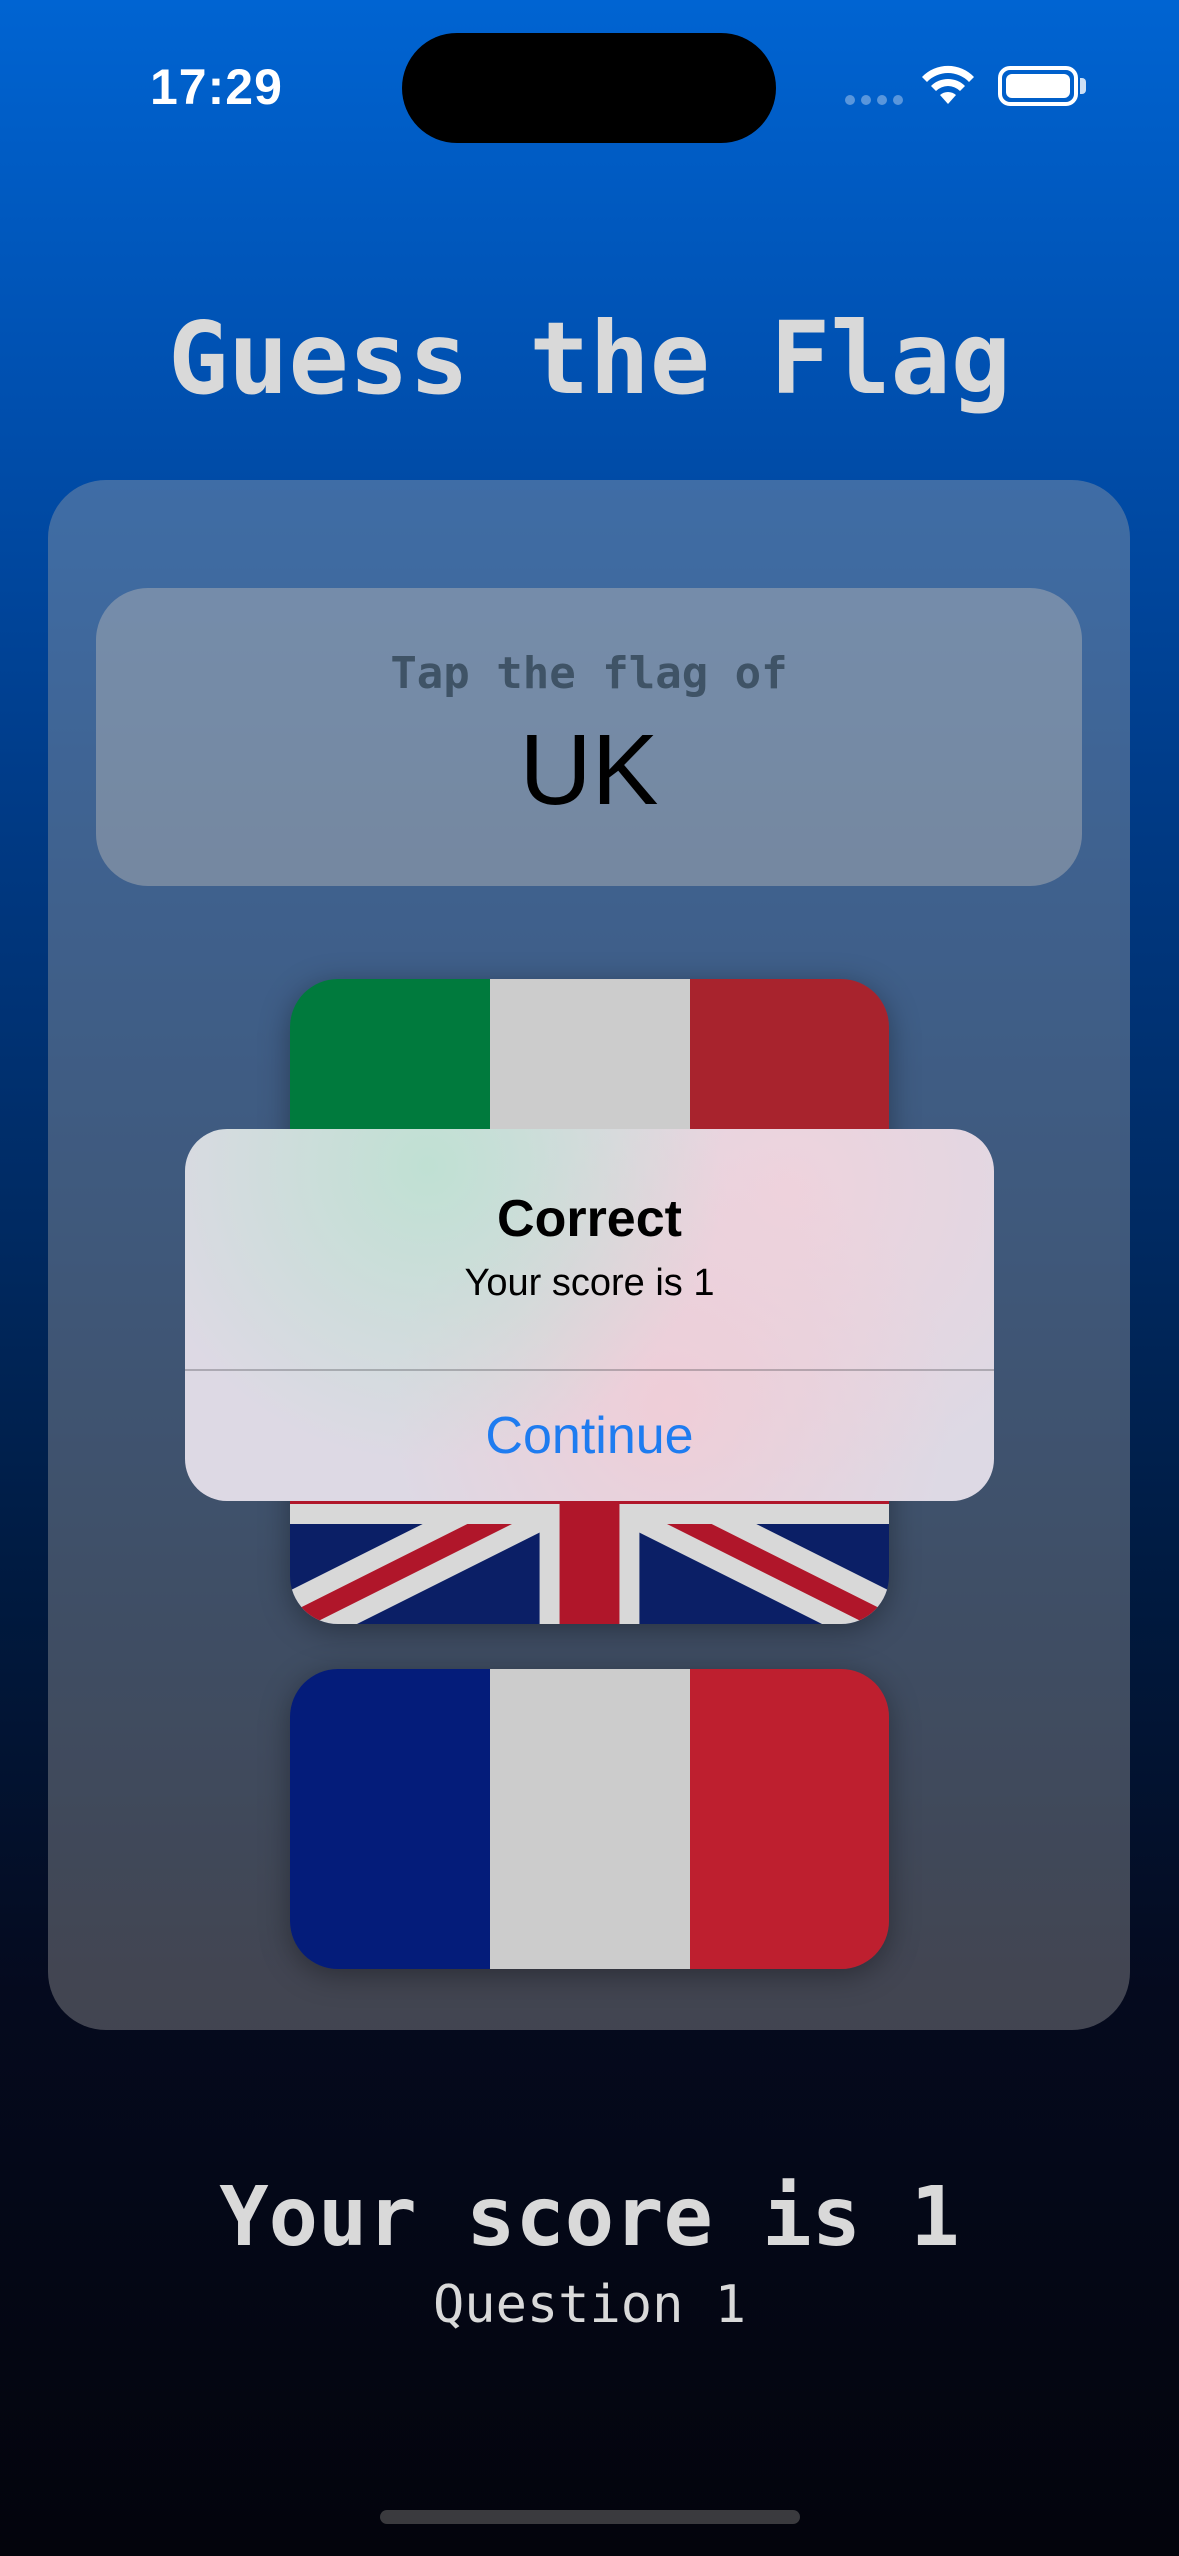  I want to click on cellular-dots-icon, so click(874, 100).